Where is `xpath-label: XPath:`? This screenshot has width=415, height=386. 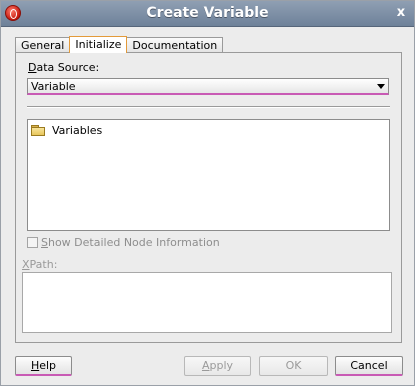 xpath-label: XPath: is located at coordinates (40, 264).